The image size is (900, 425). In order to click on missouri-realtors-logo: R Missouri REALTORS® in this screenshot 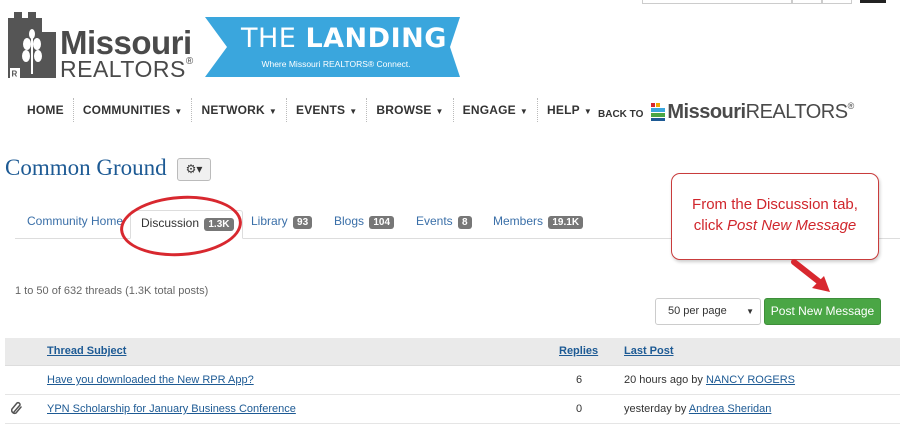, I will do `click(99, 46)`.